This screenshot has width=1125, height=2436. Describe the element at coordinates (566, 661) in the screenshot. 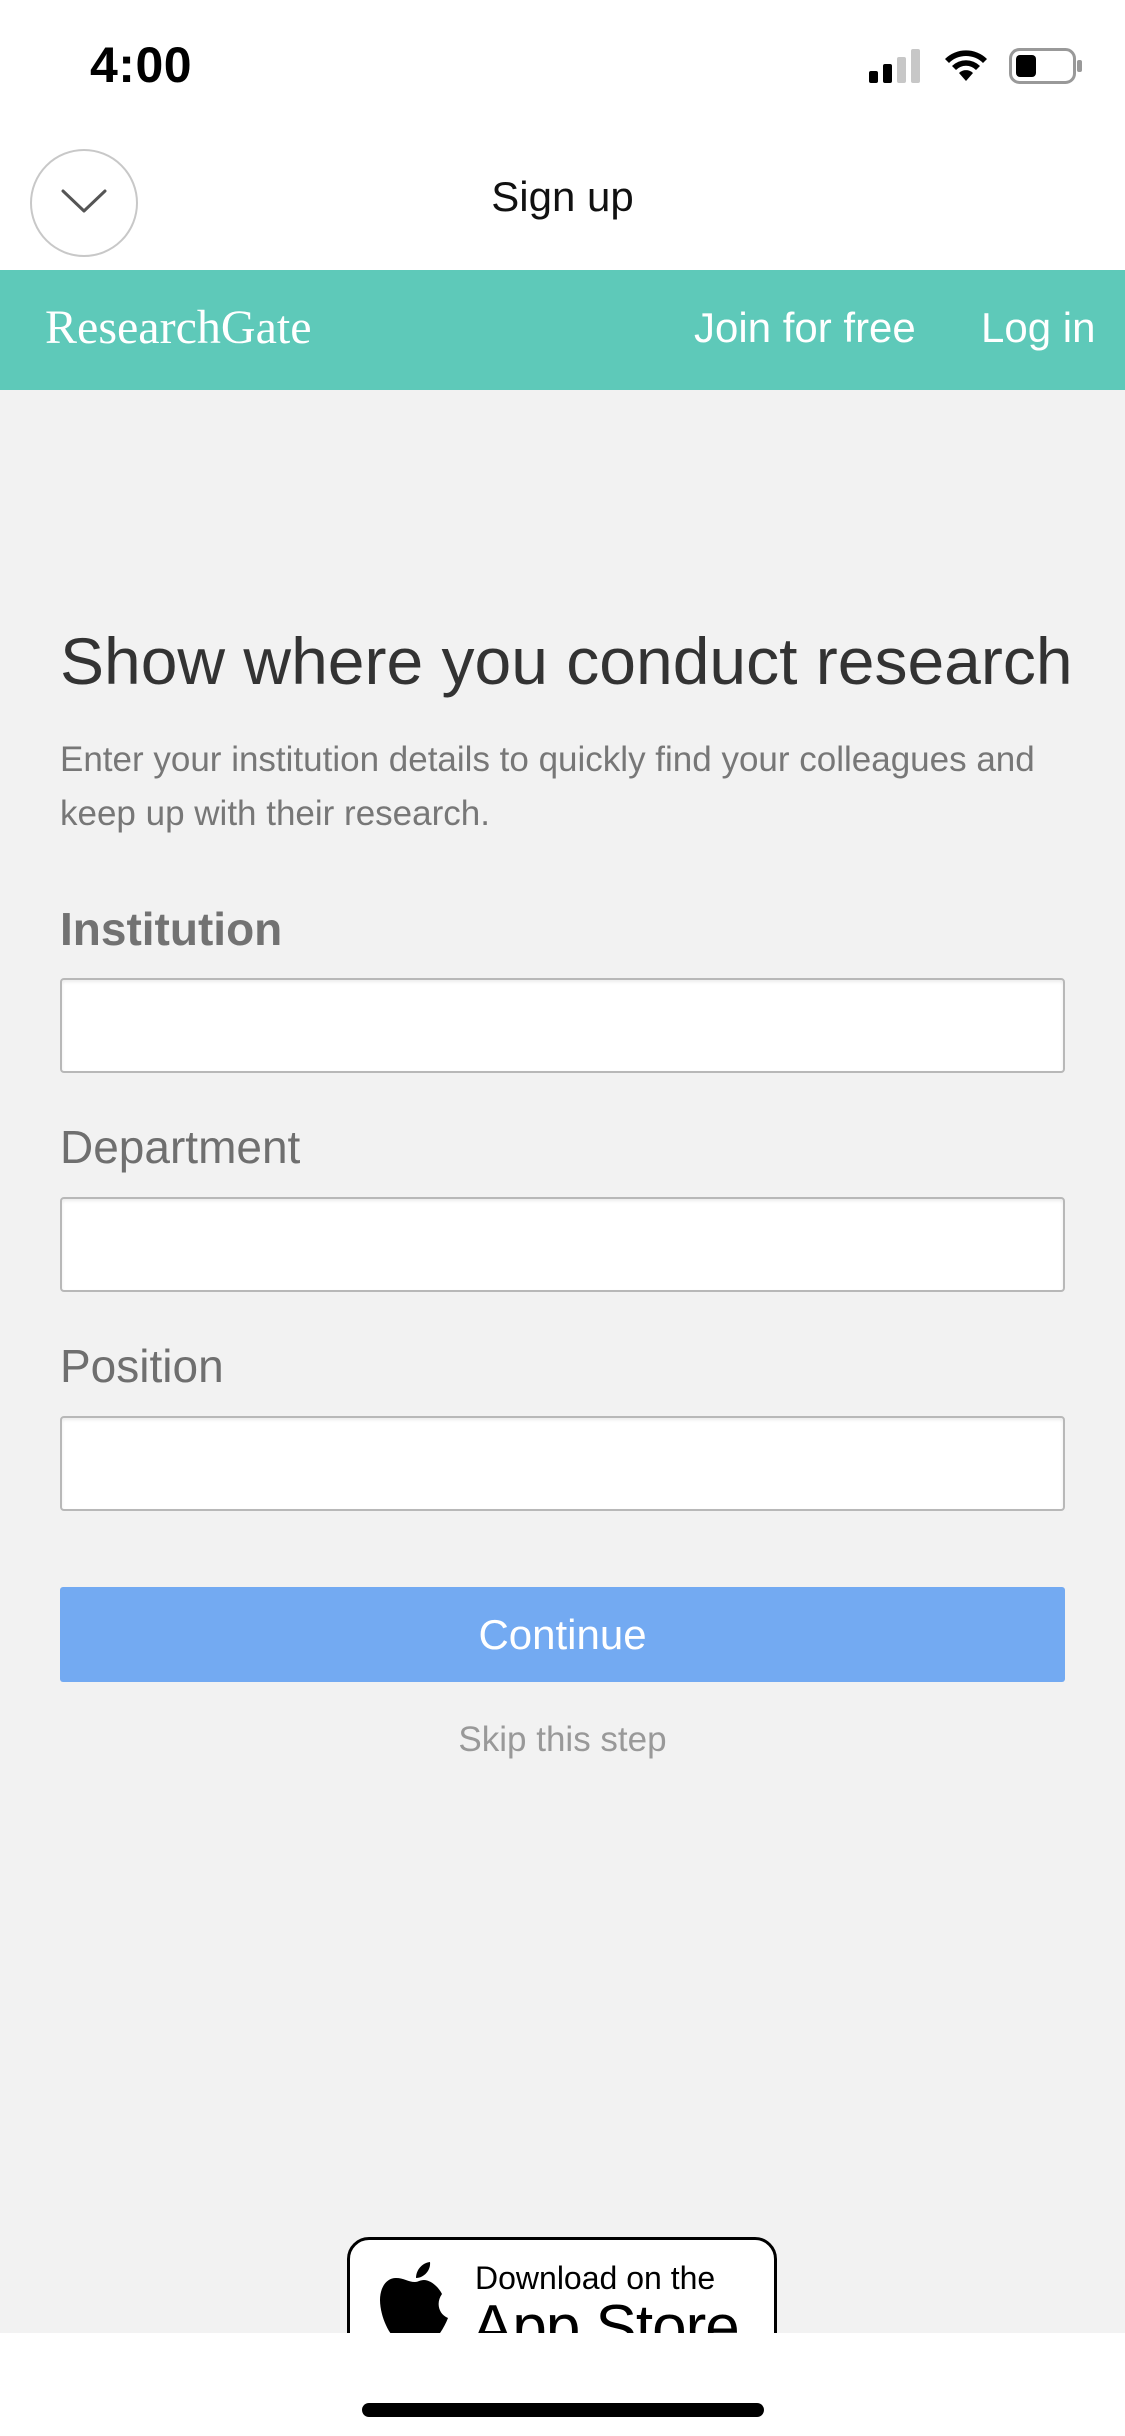

I see `page-title: Show where you conduct research` at that location.